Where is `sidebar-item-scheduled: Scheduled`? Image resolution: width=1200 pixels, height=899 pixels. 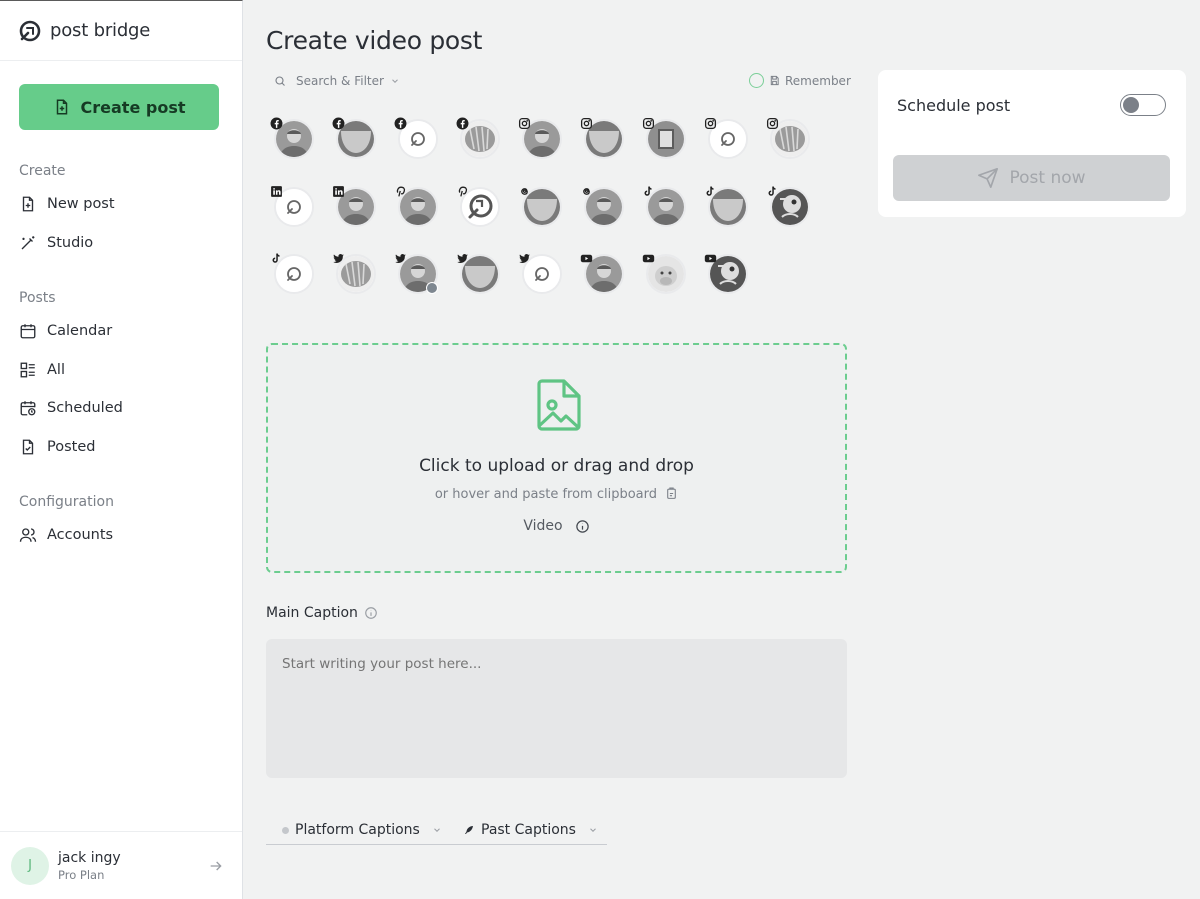 sidebar-item-scheduled: Scheduled is located at coordinates (71, 408).